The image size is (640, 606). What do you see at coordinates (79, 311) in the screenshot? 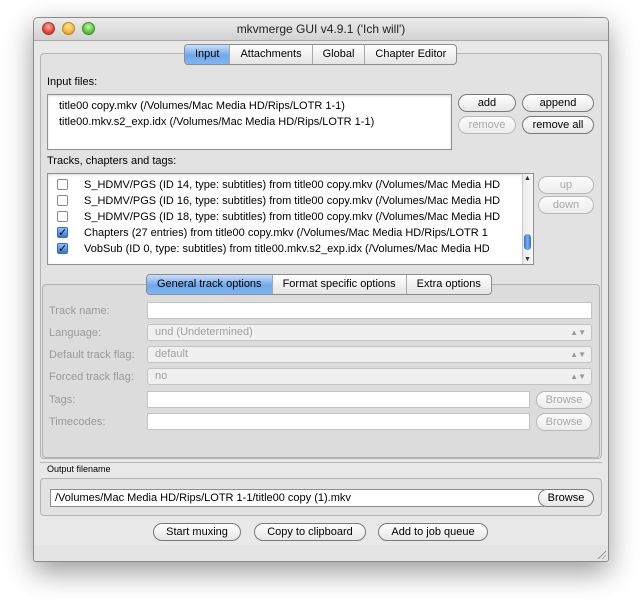
I see `track-name-label: Track name:` at bounding box center [79, 311].